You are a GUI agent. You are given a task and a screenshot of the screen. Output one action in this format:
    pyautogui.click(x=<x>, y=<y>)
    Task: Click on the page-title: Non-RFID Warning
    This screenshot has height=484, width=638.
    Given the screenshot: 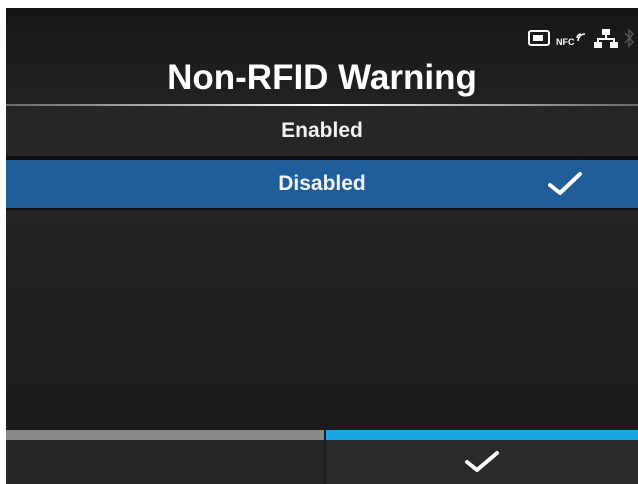 What is the action you would take?
    pyautogui.click(x=322, y=77)
    